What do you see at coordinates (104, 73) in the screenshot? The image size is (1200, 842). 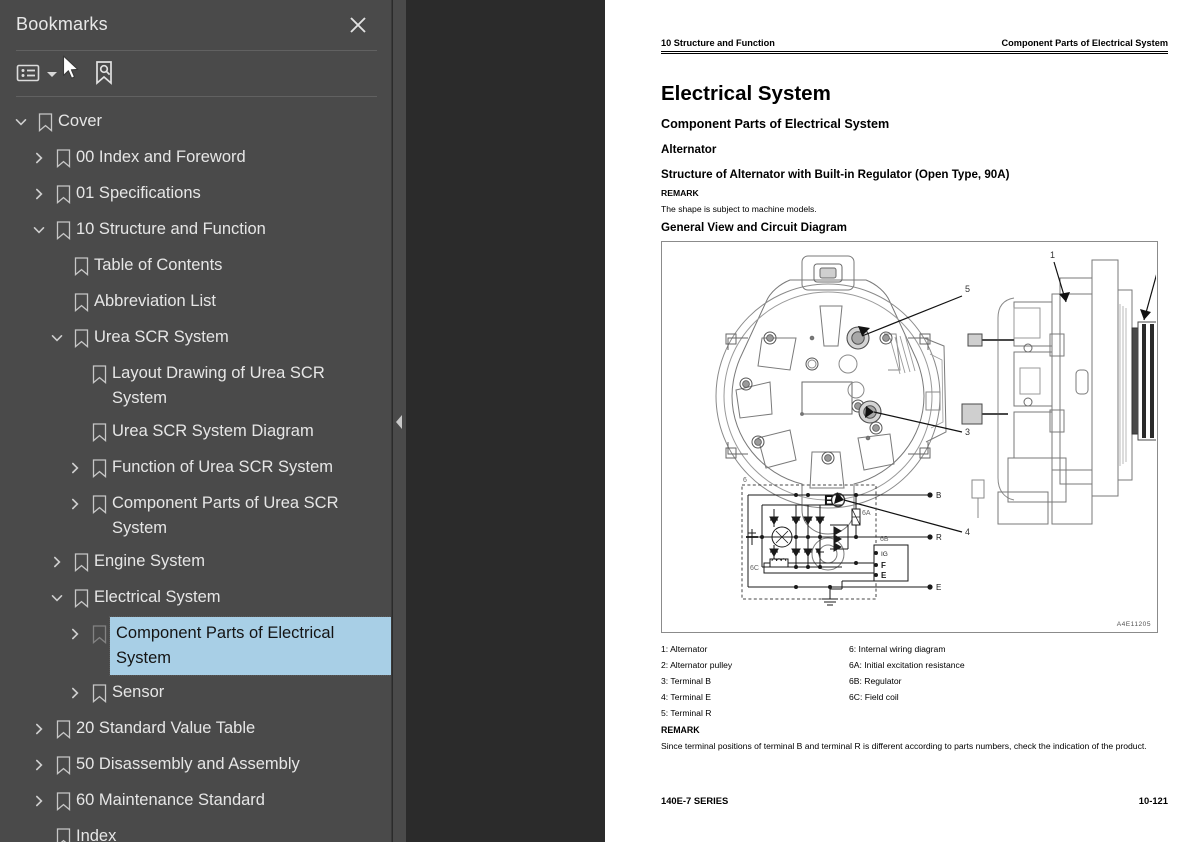 I see `find-bookmark-icon` at bounding box center [104, 73].